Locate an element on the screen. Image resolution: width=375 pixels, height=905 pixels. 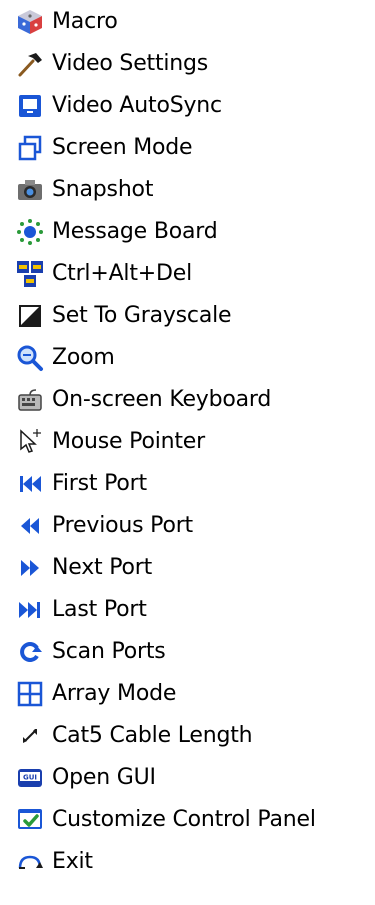
exit-icon is located at coordinates (30, 862).